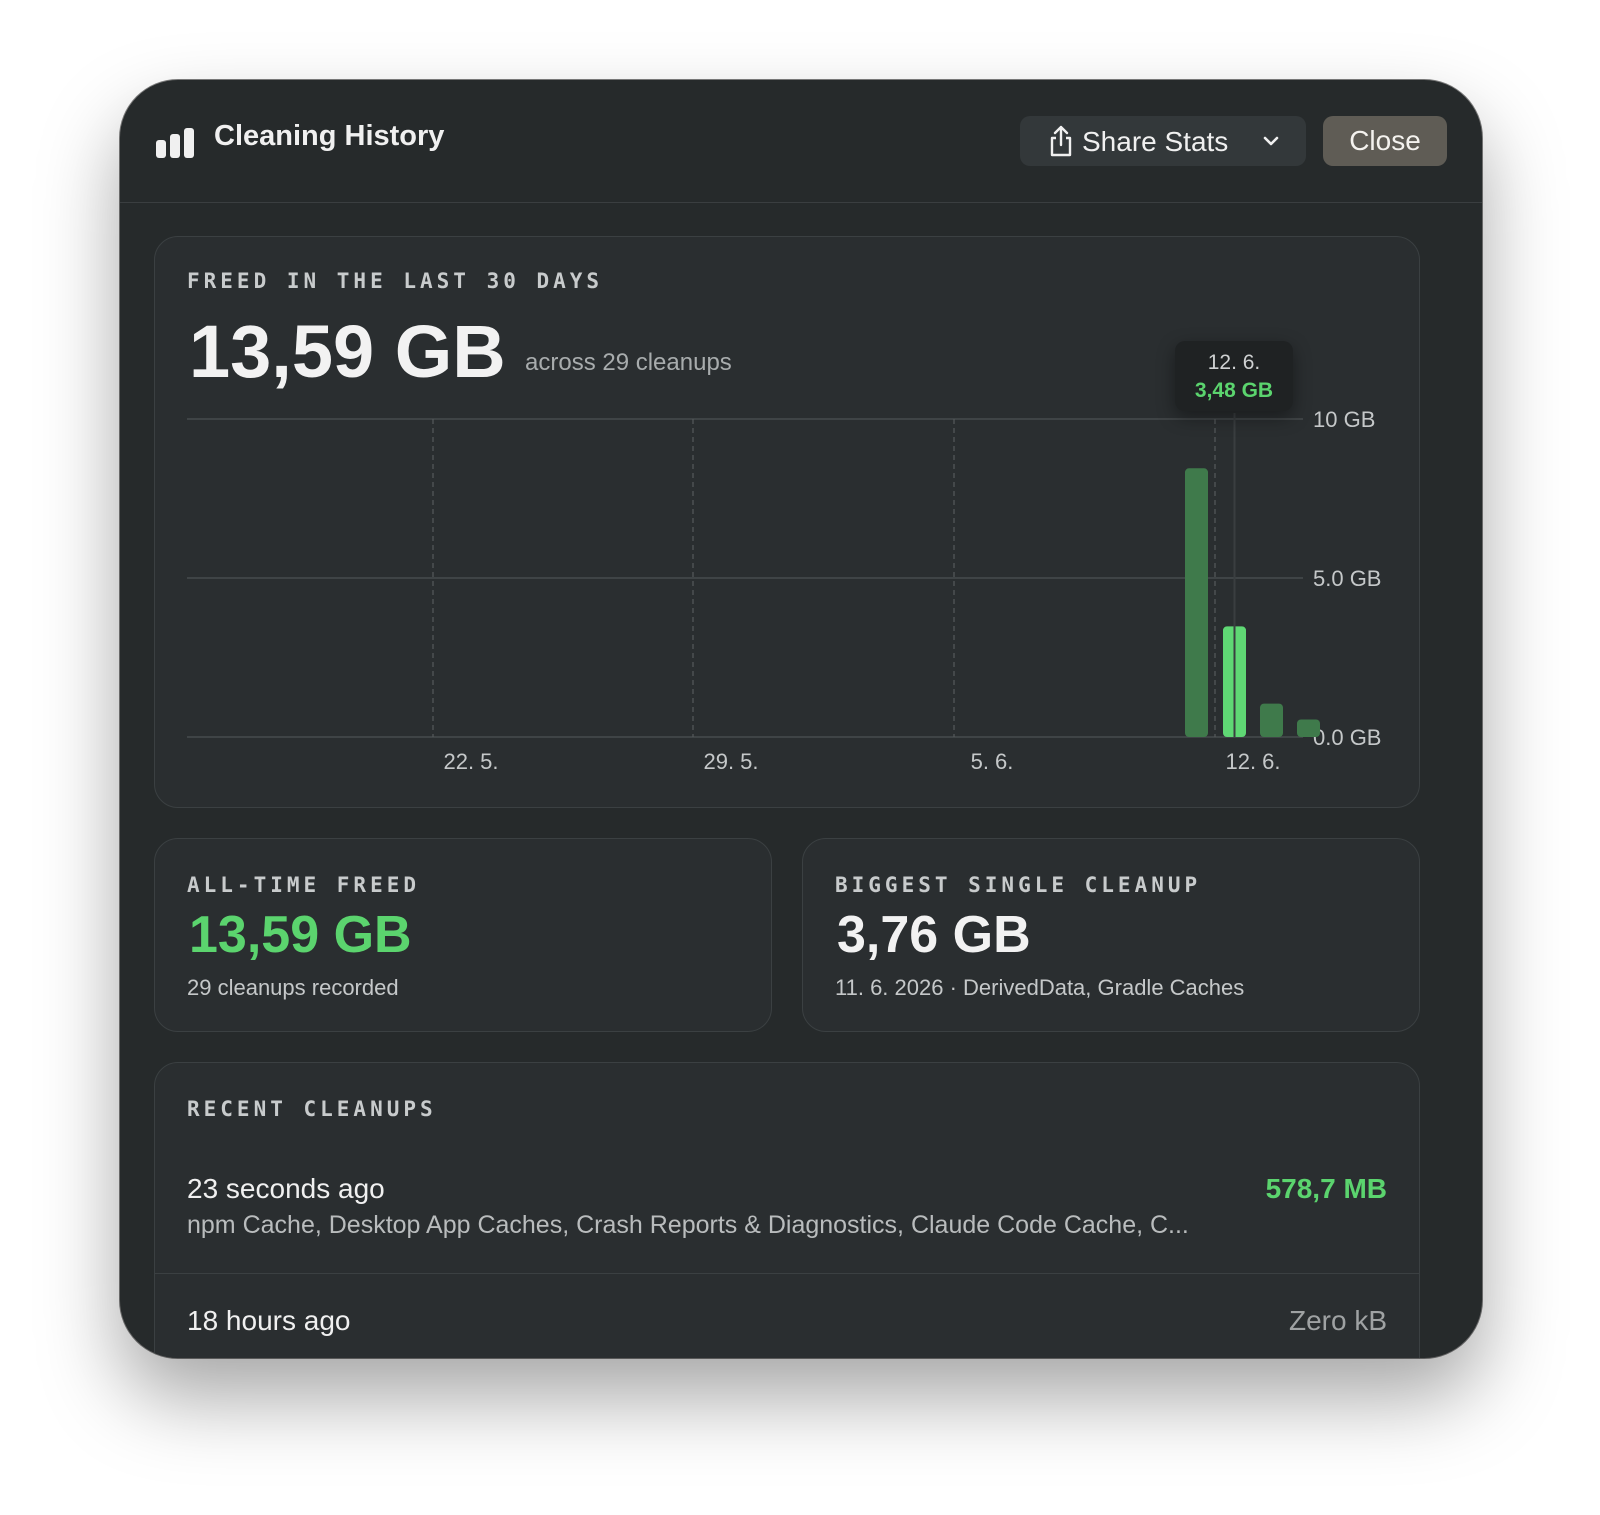 The width and height of the screenshot is (1600, 1515). I want to click on recent-heading: RECENT CLEANUPS, so click(312, 1109).